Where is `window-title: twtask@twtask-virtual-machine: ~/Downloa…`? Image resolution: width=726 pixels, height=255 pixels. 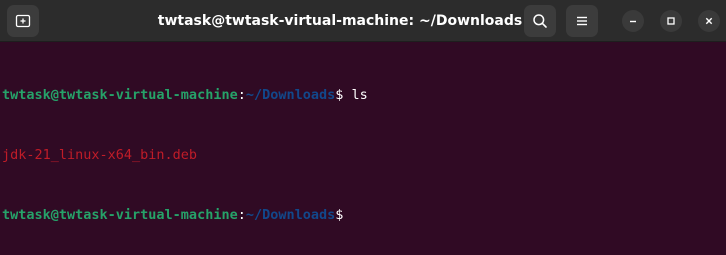 window-title: twtask@twtask-virtual-machine: ~/Downloa… is located at coordinates (340, 21).